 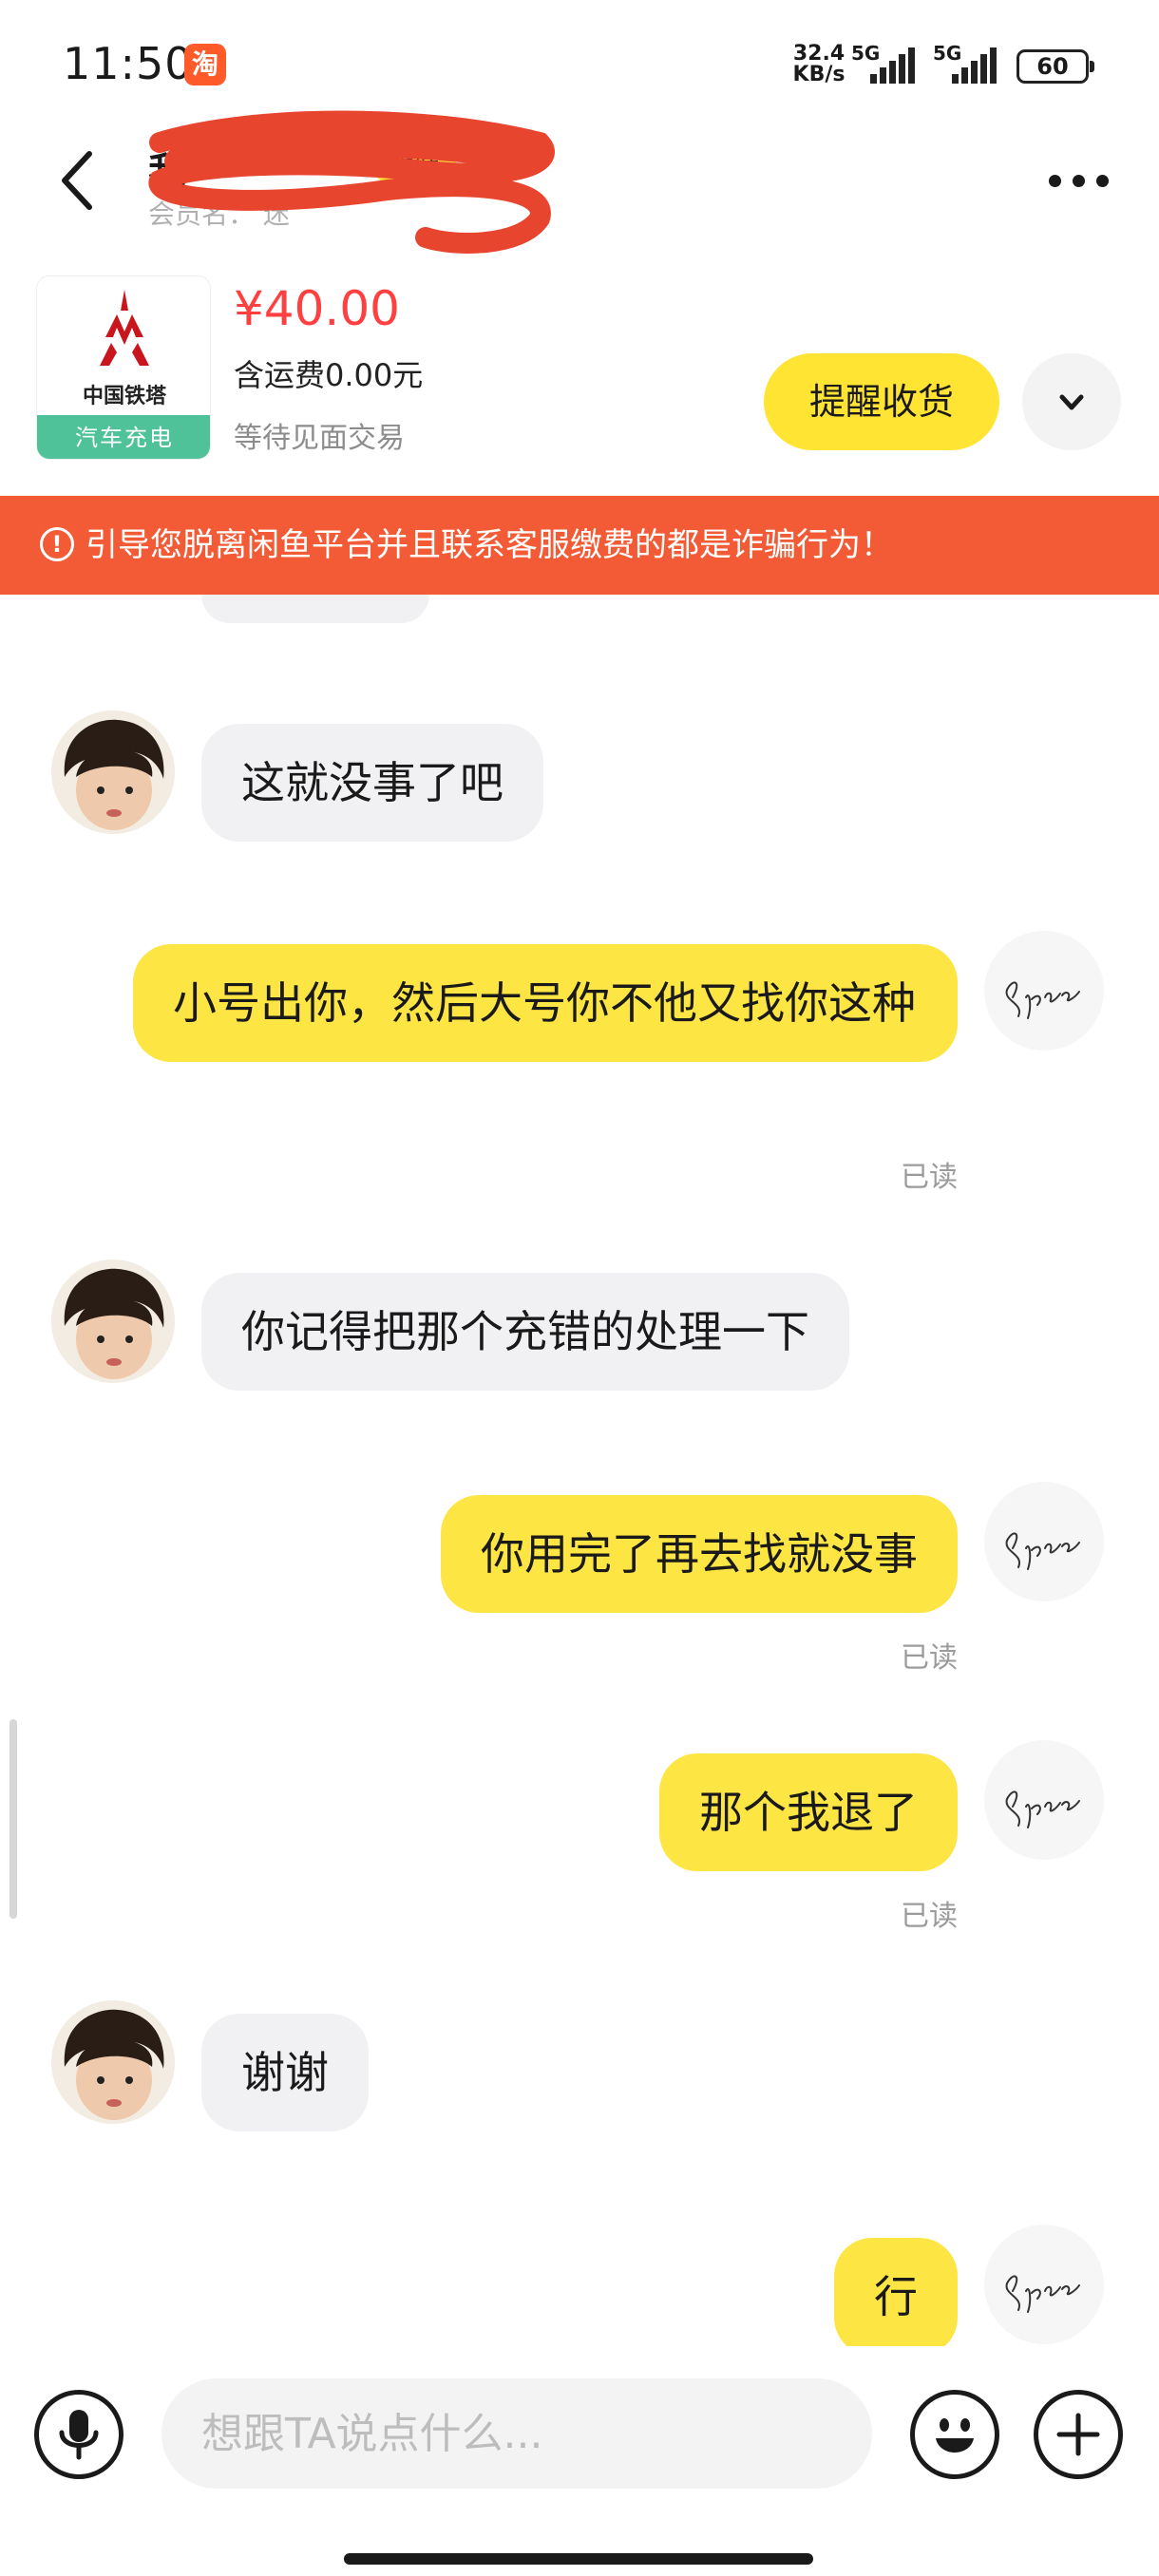 I want to click on network-speed-value: 32.4, so click(x=819, y=54).